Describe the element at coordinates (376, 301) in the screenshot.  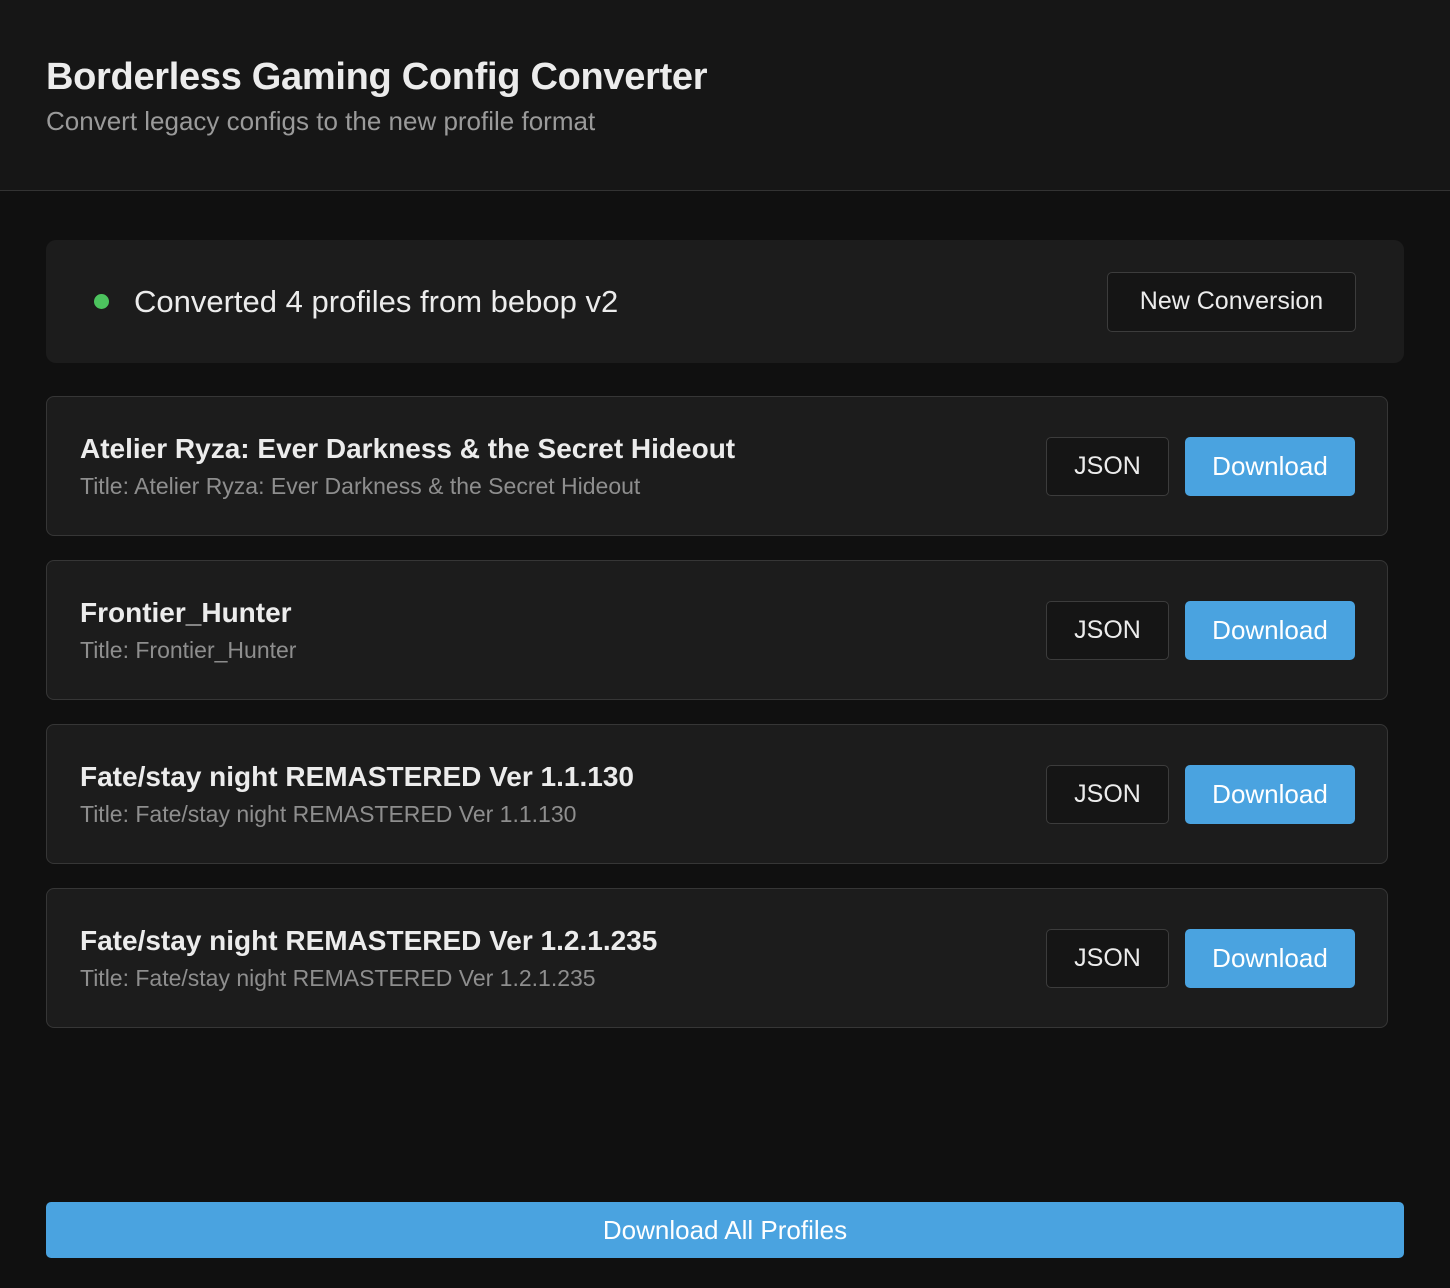
I see `status-message: Converted 4 profiles from bebop v2` at that location.